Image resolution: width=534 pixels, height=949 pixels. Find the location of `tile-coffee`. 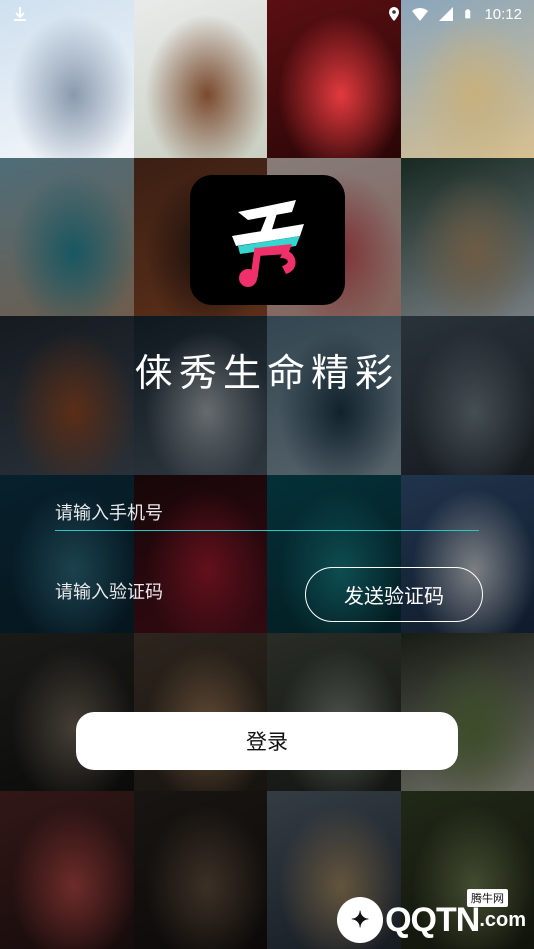

tile-coffee is located at coordinates (200, 869).